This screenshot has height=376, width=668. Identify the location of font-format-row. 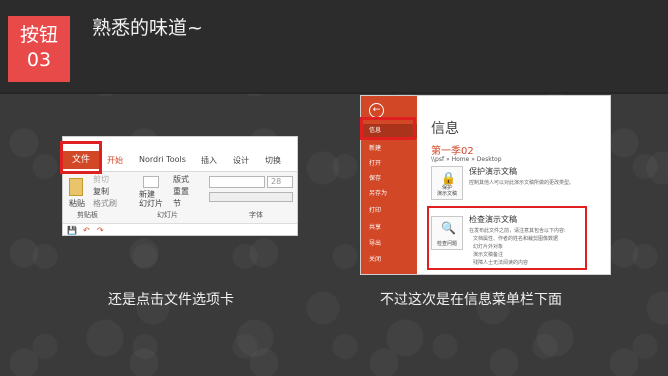
(251, 197).